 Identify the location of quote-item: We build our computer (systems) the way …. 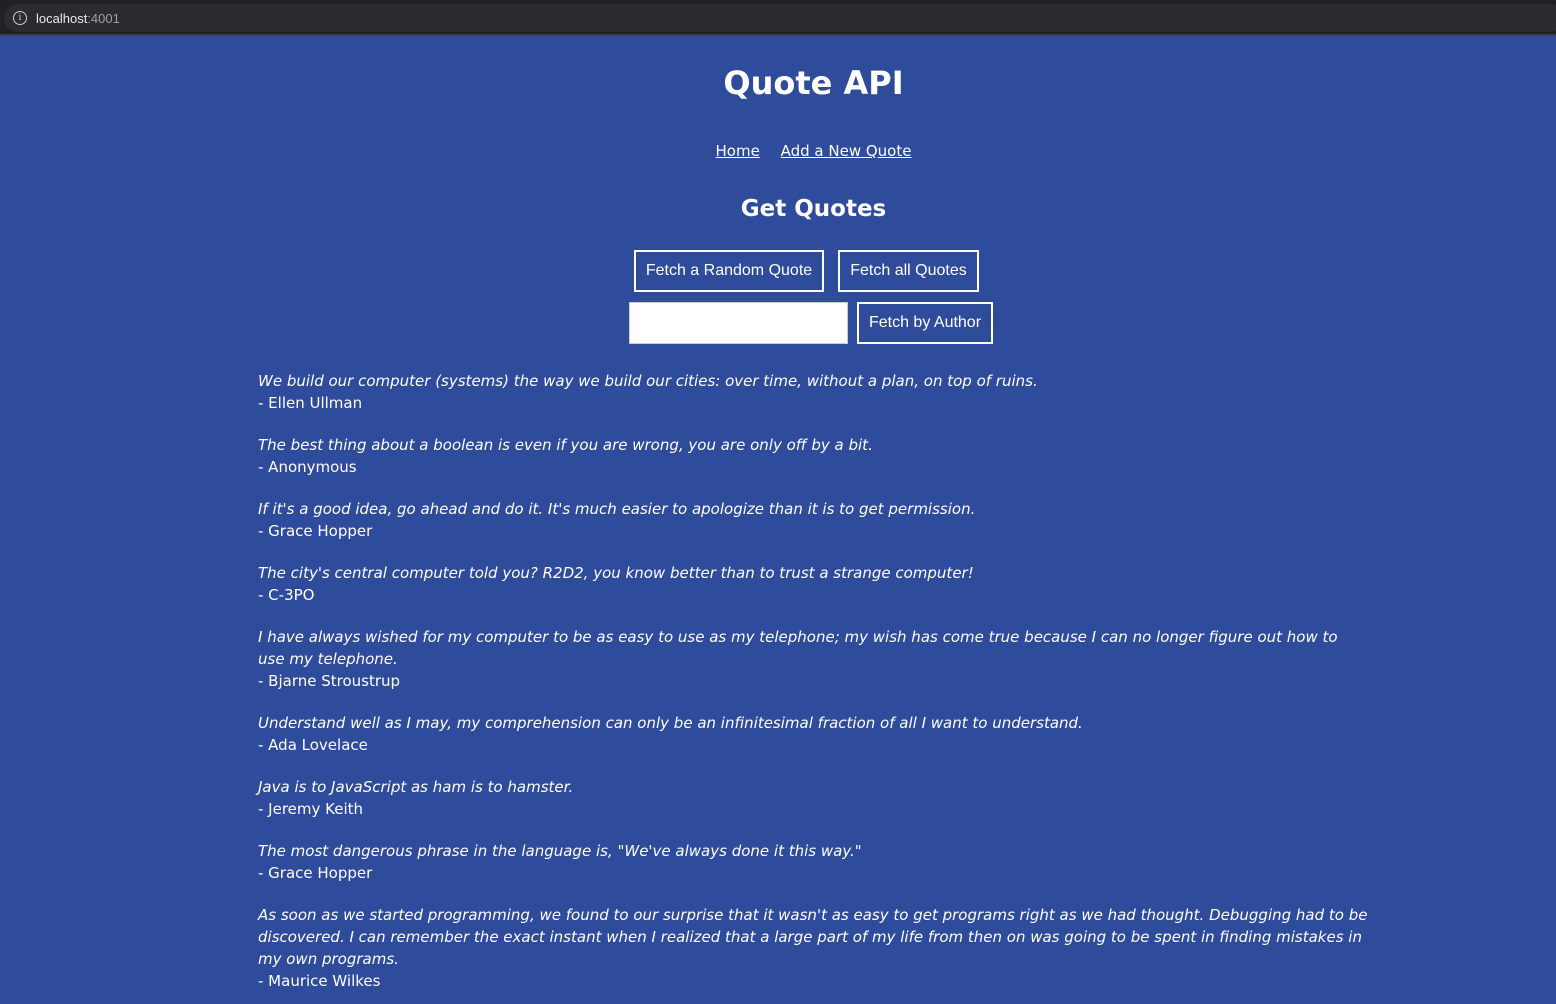
(813, 392).